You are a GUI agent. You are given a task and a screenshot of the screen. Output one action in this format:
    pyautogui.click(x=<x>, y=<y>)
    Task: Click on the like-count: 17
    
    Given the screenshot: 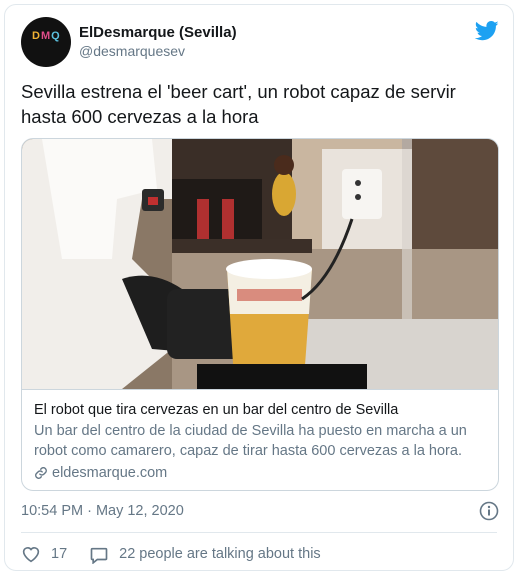 What is the action you would take?
    pyautogui.click(x=59, y=554)
    